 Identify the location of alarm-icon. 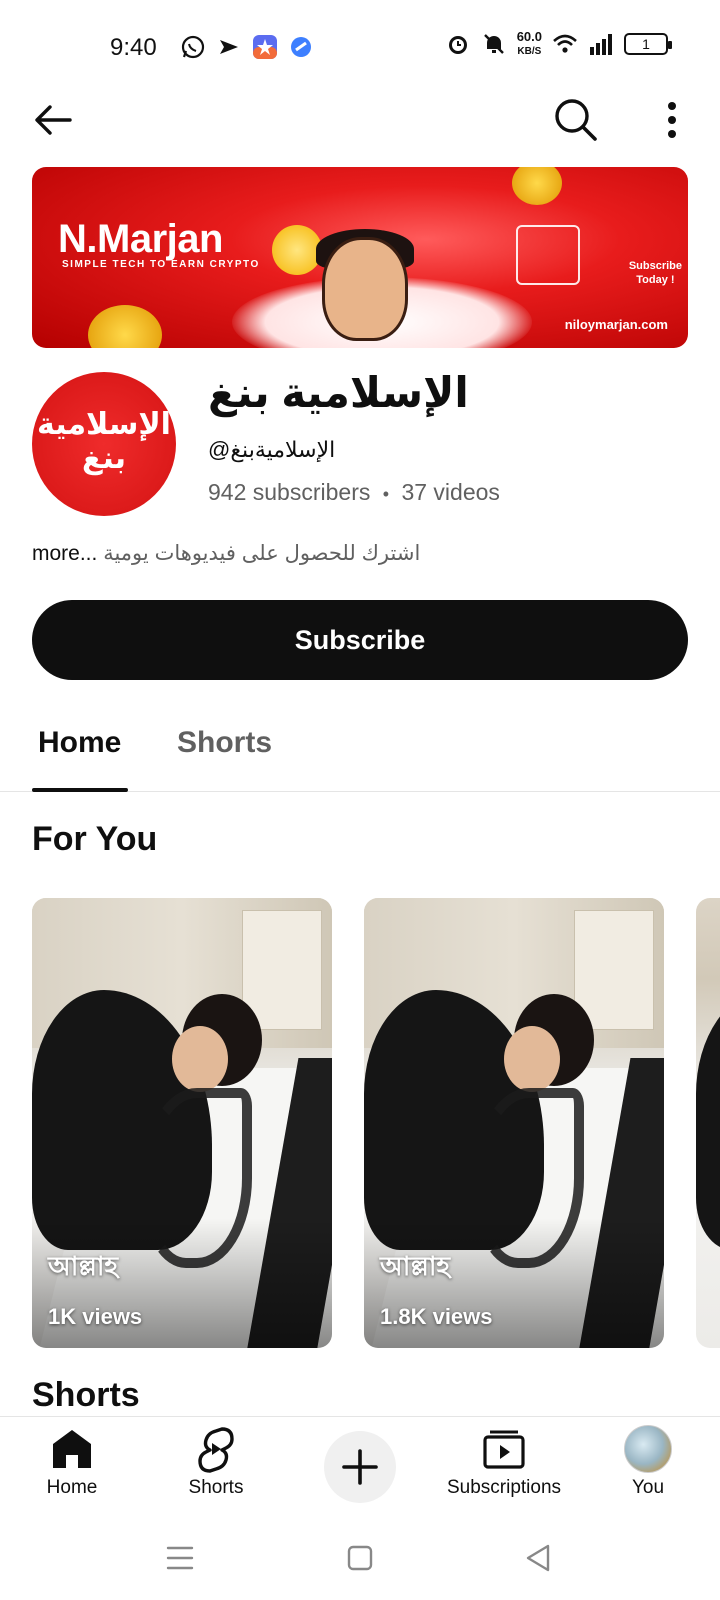
(457, 45).